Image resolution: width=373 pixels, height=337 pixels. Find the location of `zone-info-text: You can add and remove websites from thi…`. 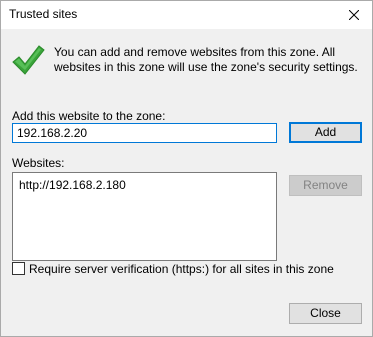

zone-info-text: You can add and remove websites from thi… is located at coordinates (206, 59).